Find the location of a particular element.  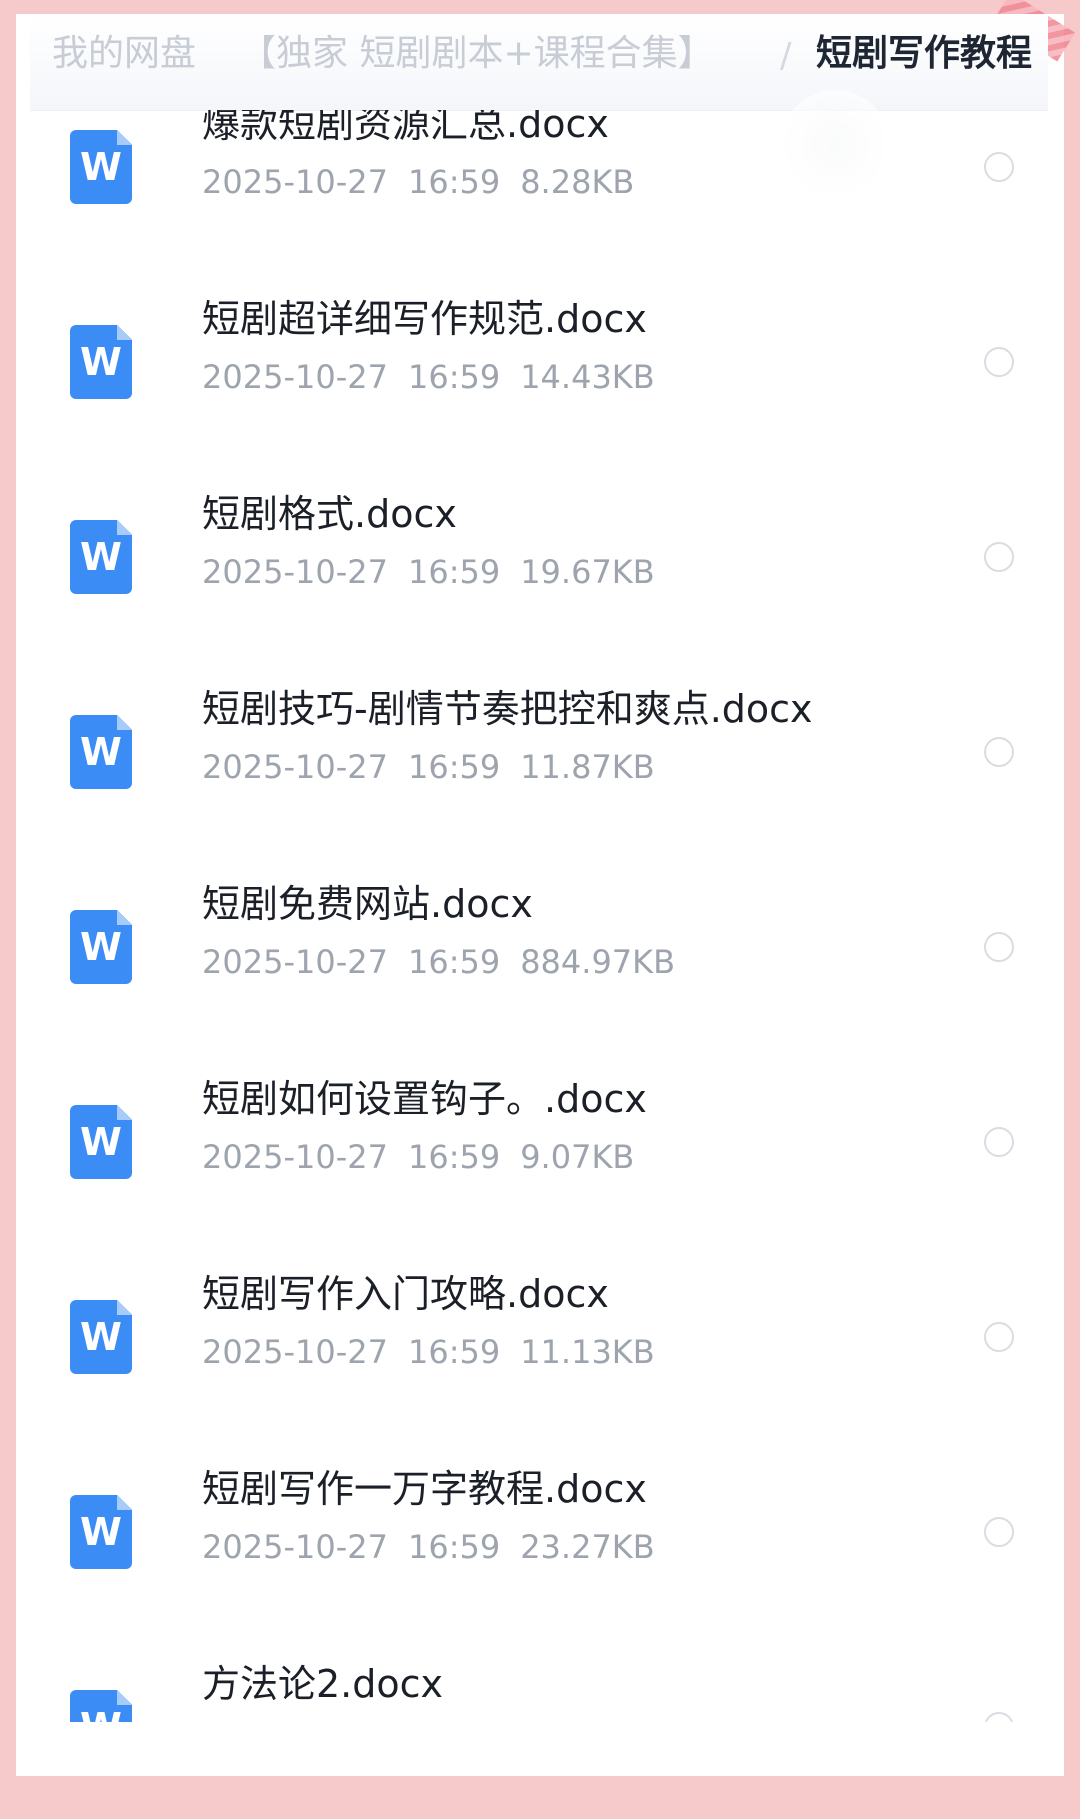

file-name: 短剧如何设置钩子。.docx is located at coordinates (424, 1099).